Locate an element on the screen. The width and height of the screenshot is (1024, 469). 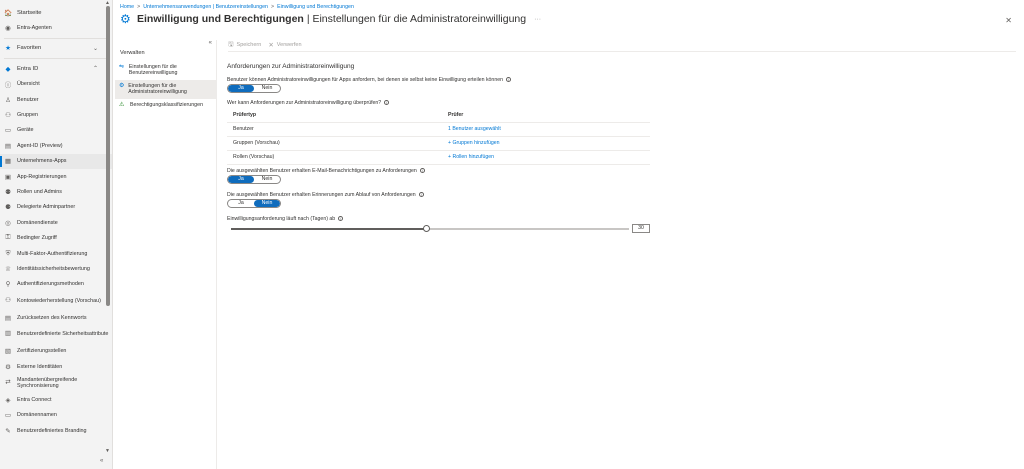
expiry-slider-thumb is located at coordinates (427, 228).